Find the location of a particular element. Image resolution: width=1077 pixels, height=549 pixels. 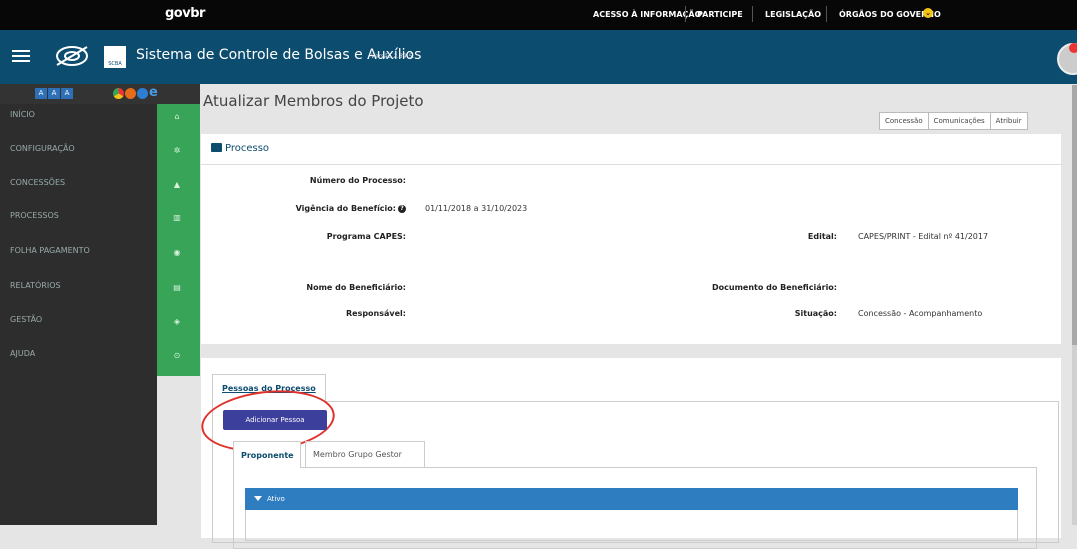

edge-icon: e is located at coordinates (153, 92).